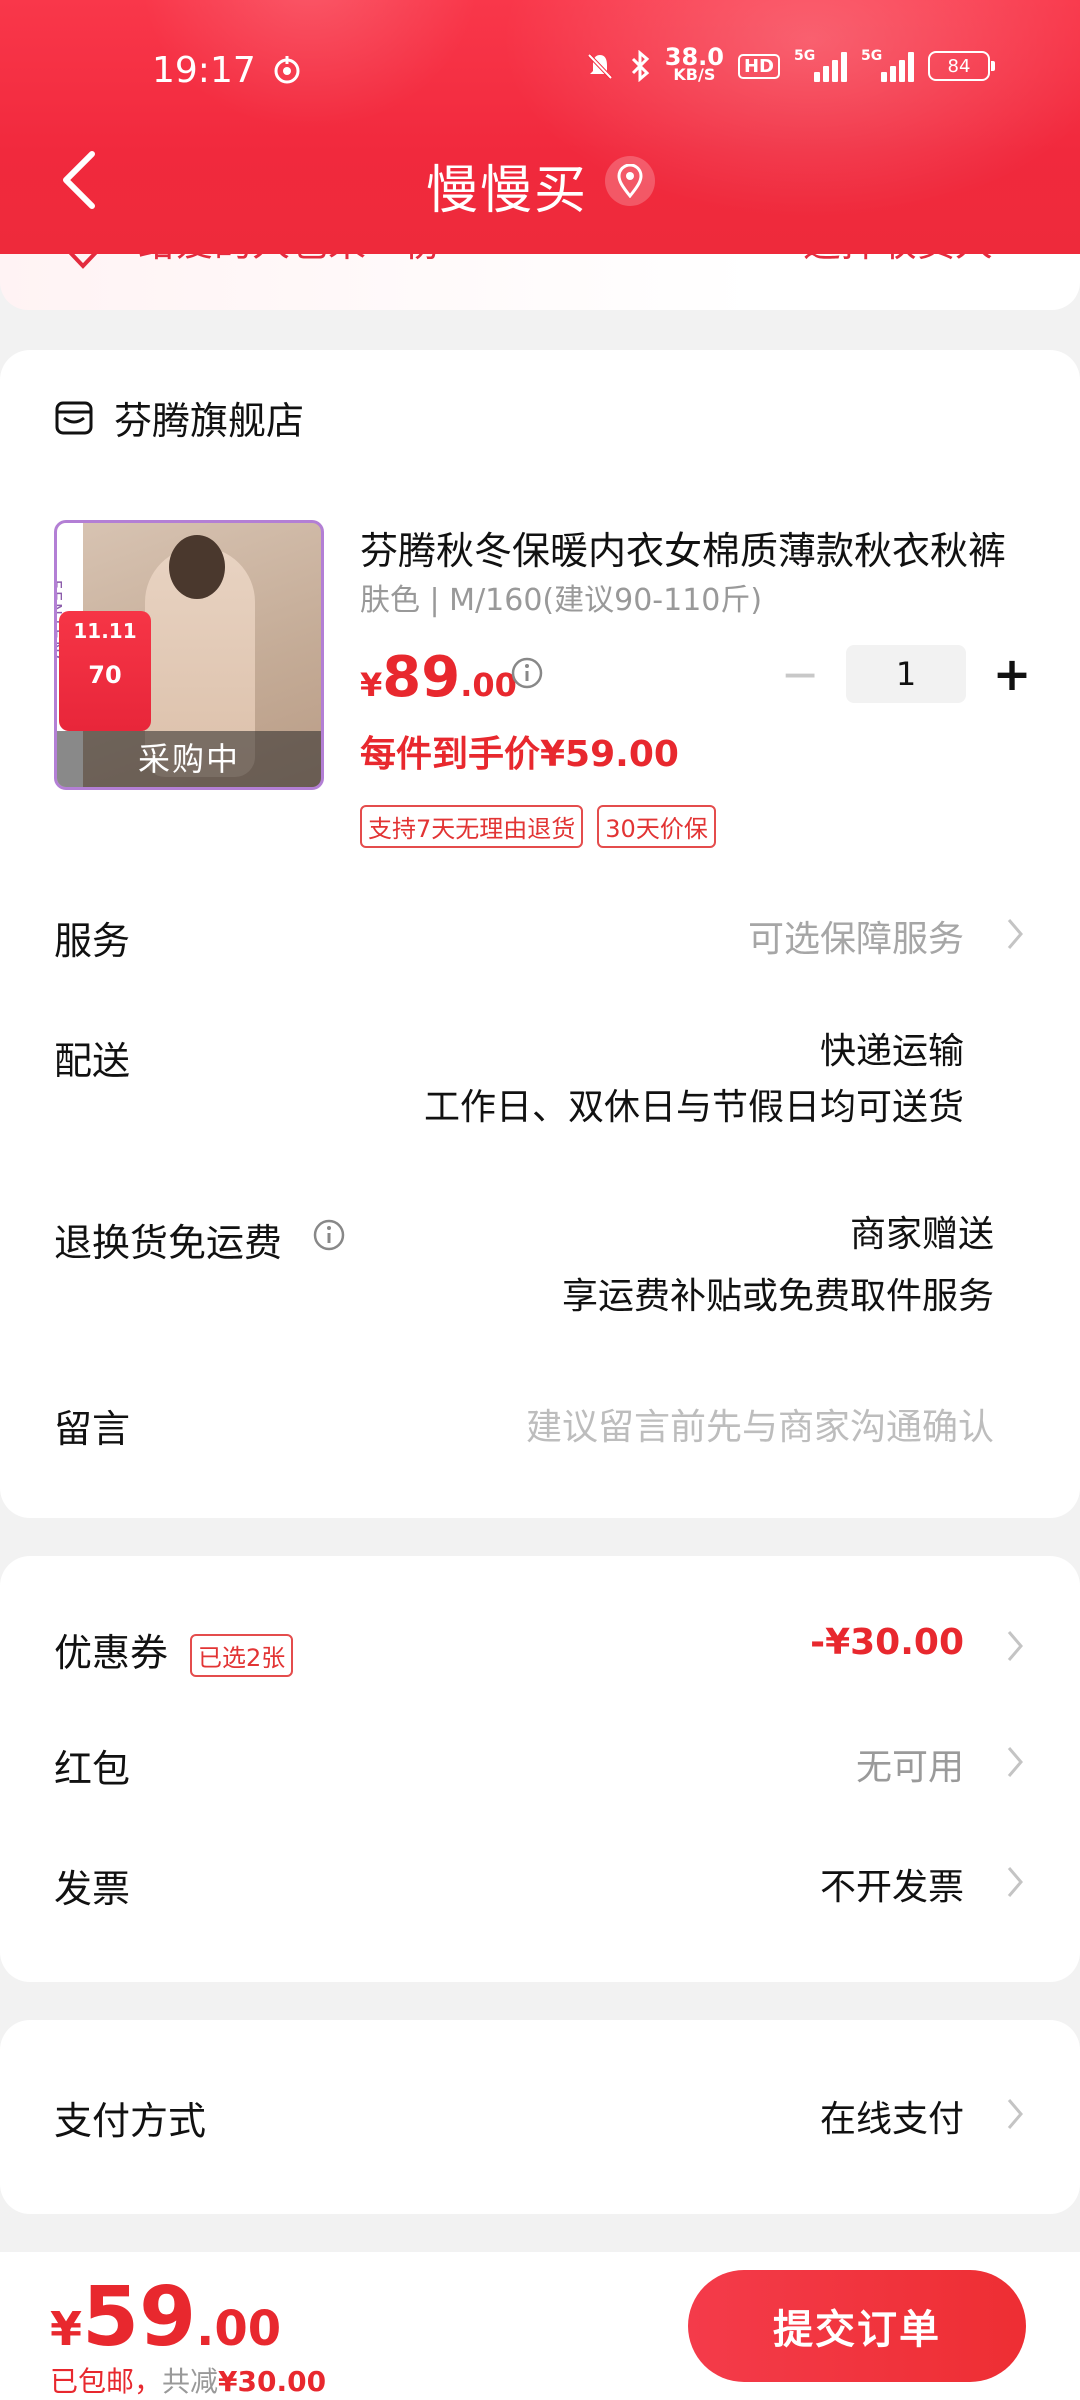 The image size is (1080, 2400). What do you see at coordinates (507, 191) in the screenshot?
I see `page-title: 慢慢买` at bounding box center [507, 191].